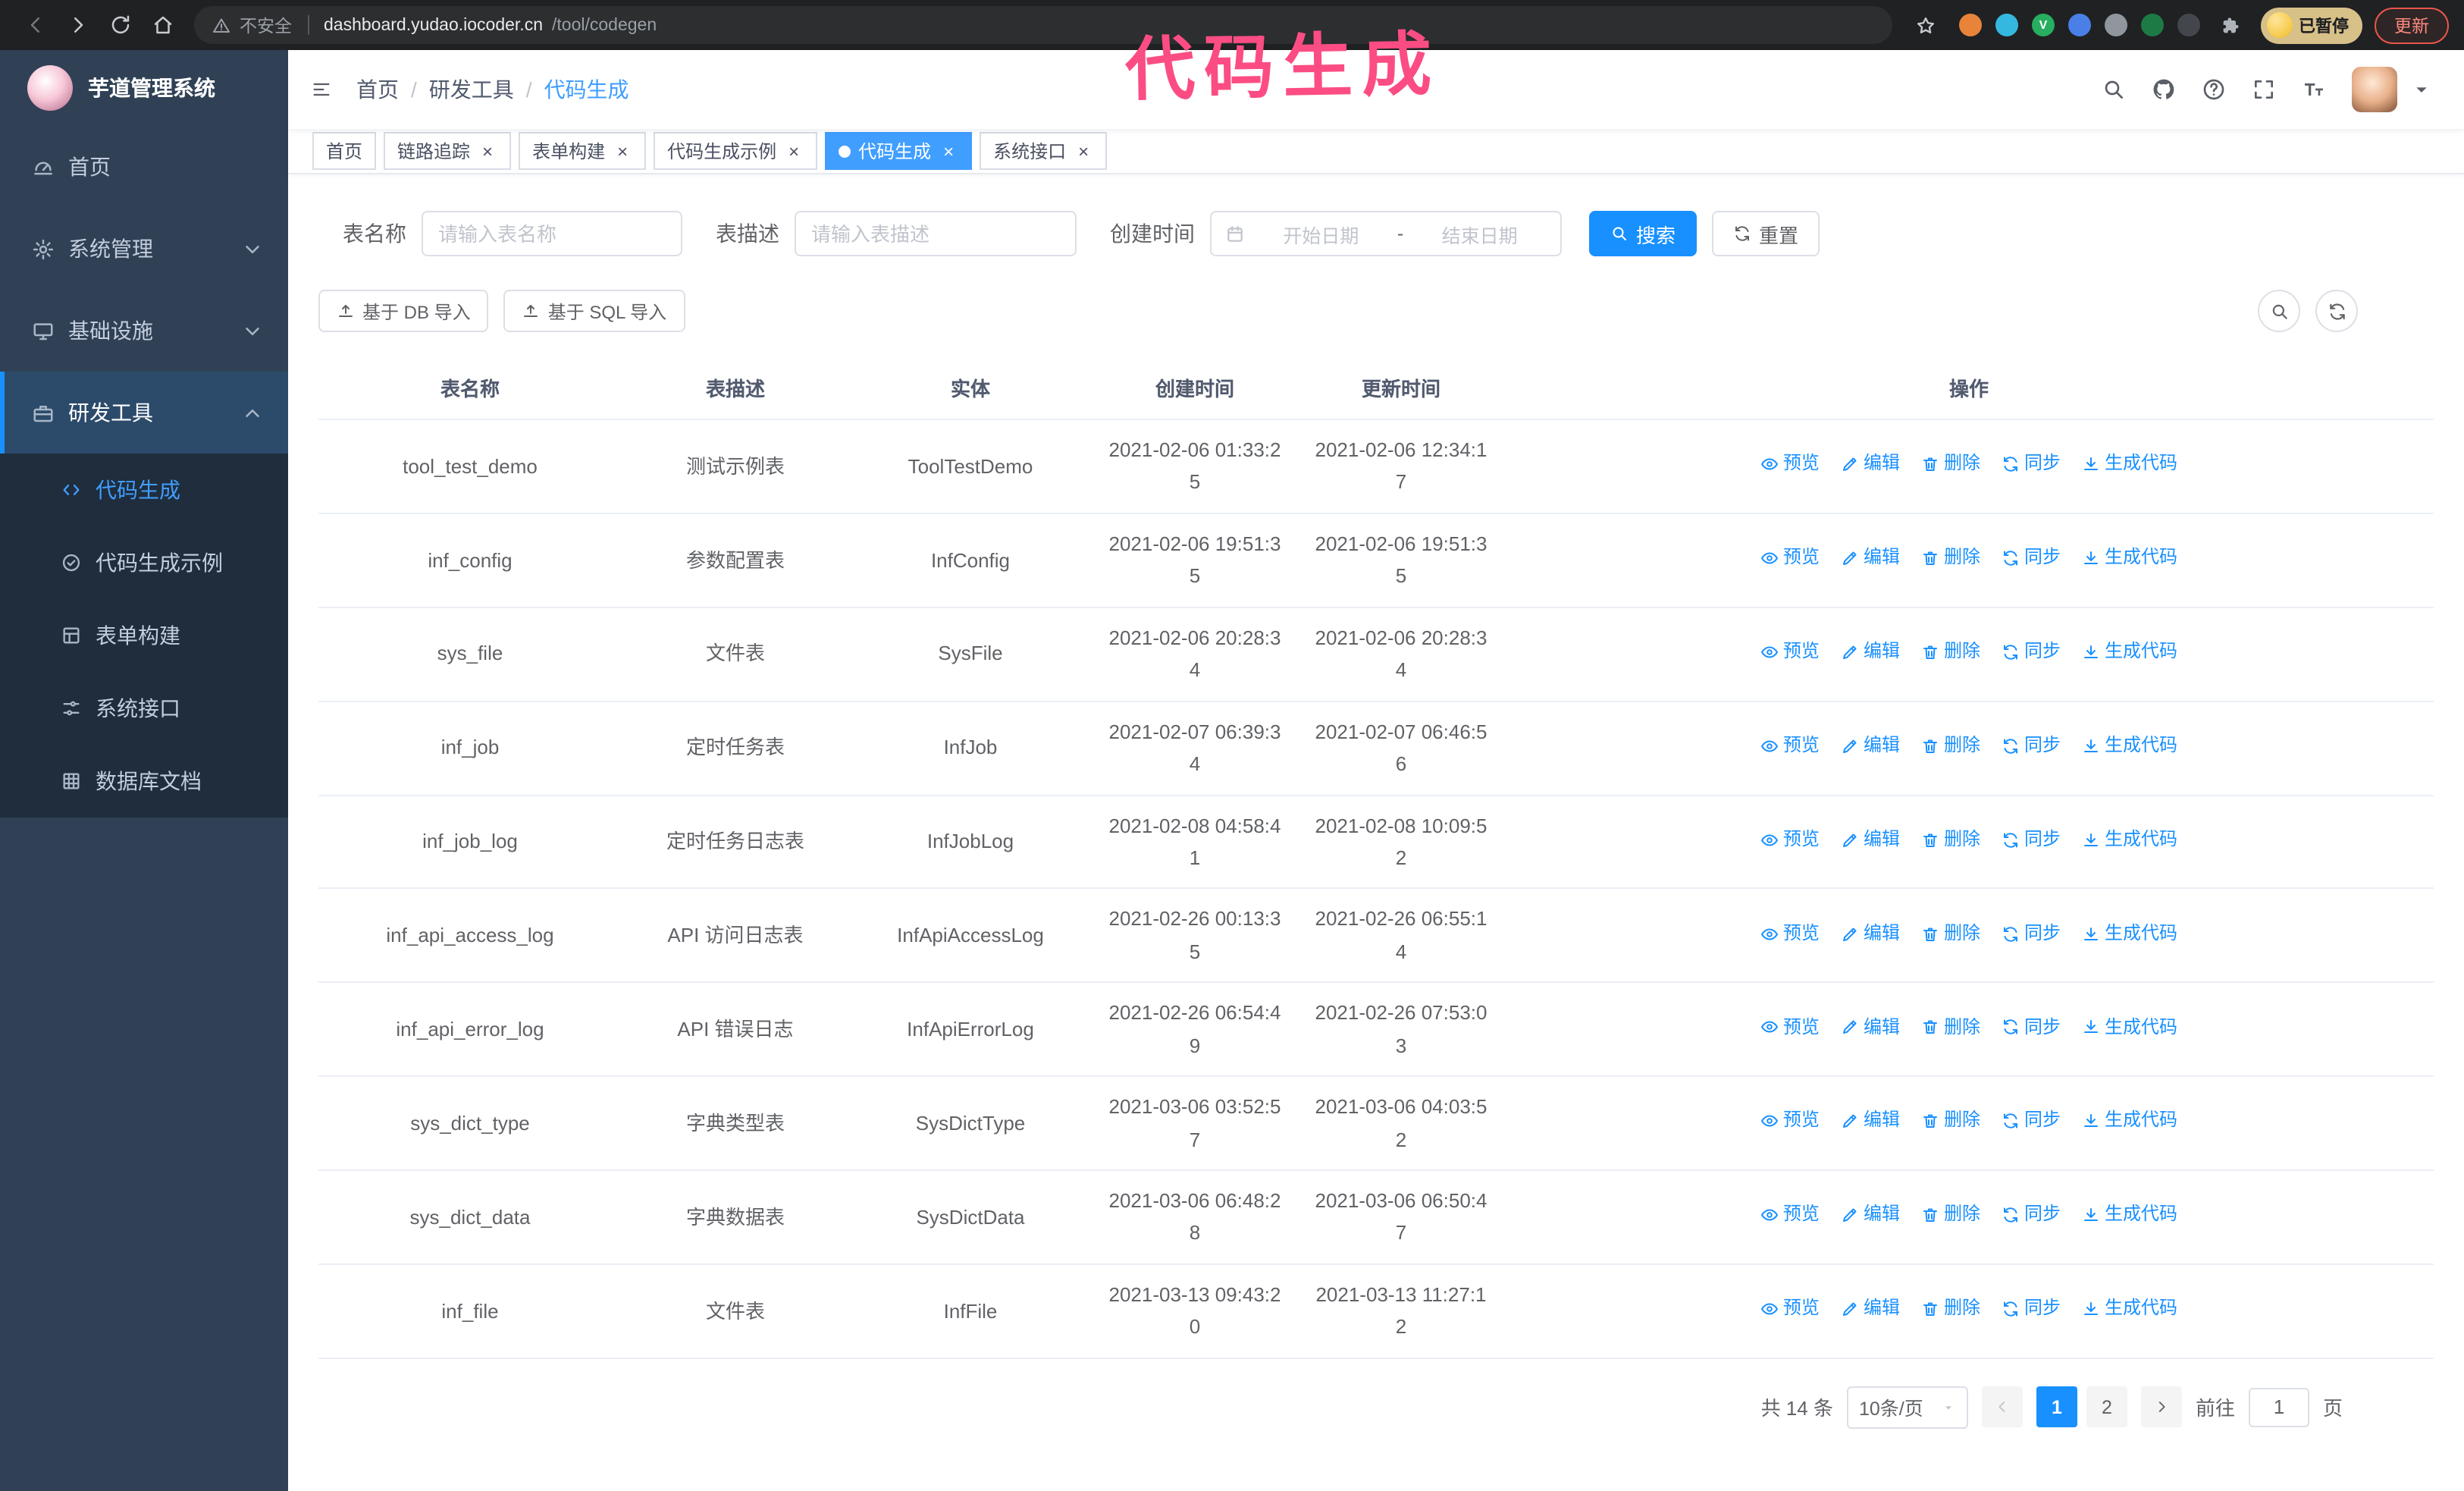 Image resolution: width=2464 pixels, height=1491 pixels. Describe the element at coordinates (144, 562) in the screenshot. I see `sidebar-subitem-codegen-example: 代码生成示例` at that location.